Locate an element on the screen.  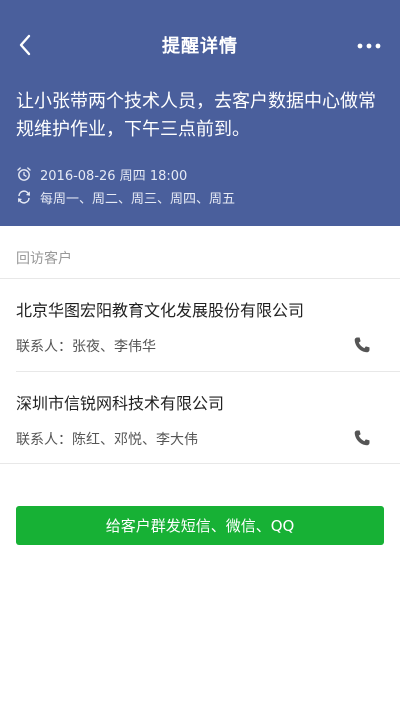
reminder-content: 让小张带两个技术人员，去客户数据中心做常规维护作业，下午三点前到。 is located at coordinates (196, 115).